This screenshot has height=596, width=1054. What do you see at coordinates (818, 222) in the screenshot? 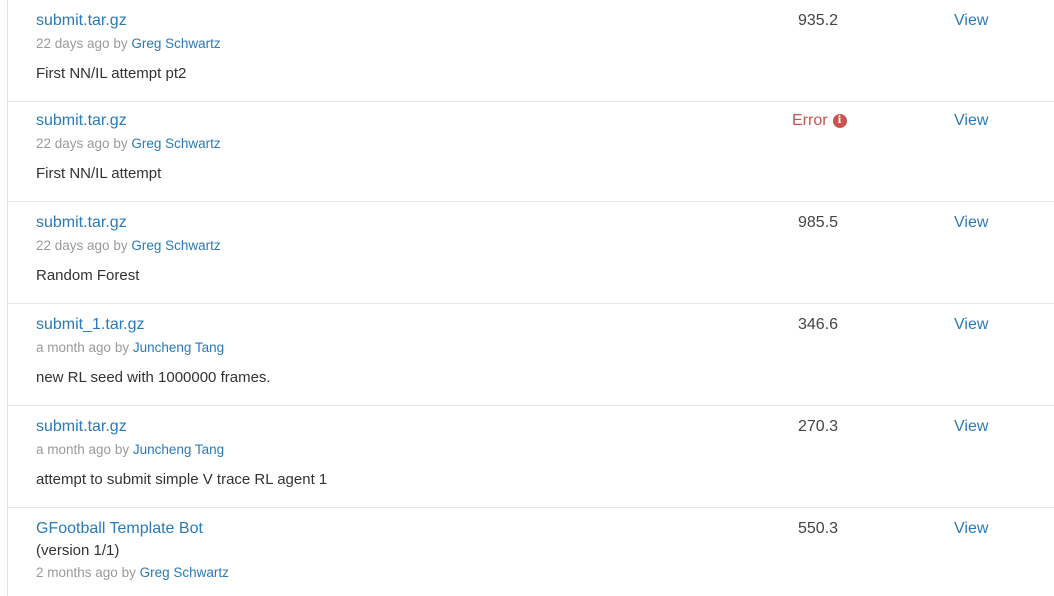
I see `submission-score: 985.5` at bounding box center [818, 222].